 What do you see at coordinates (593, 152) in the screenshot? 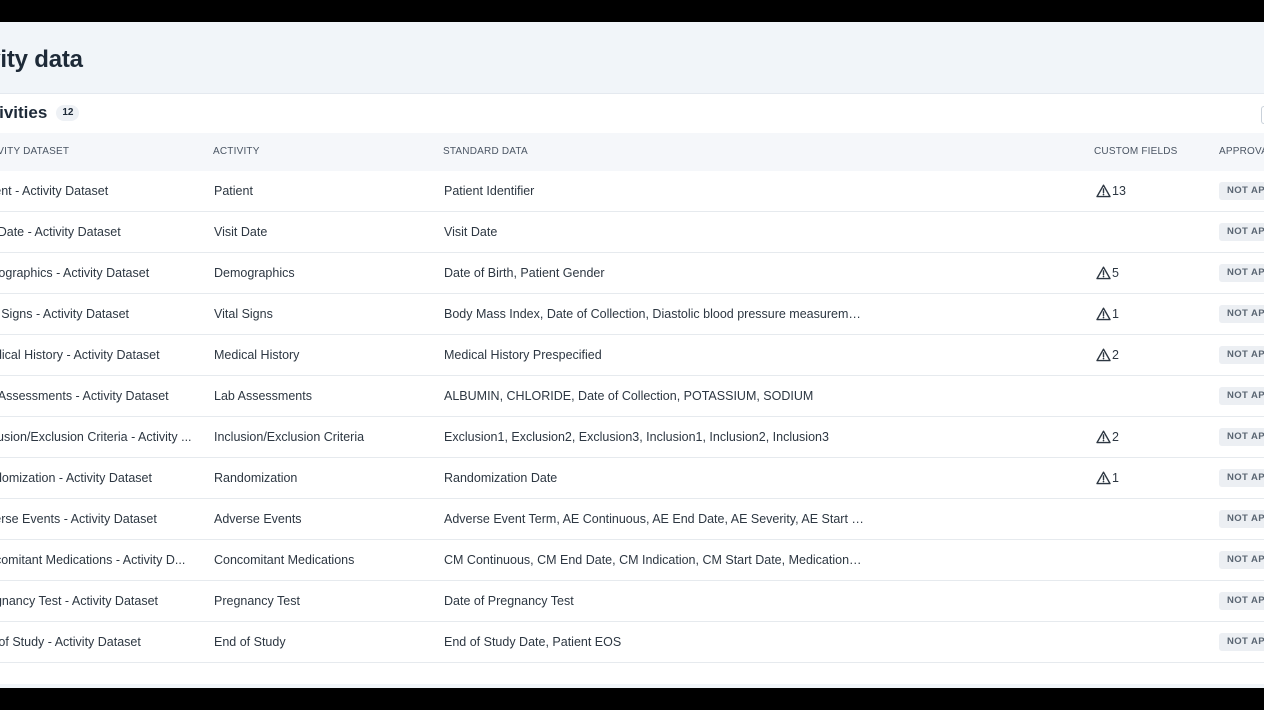
I see `column-header-standard-data: STANDARD DATA` at bounding box center [593, 152].